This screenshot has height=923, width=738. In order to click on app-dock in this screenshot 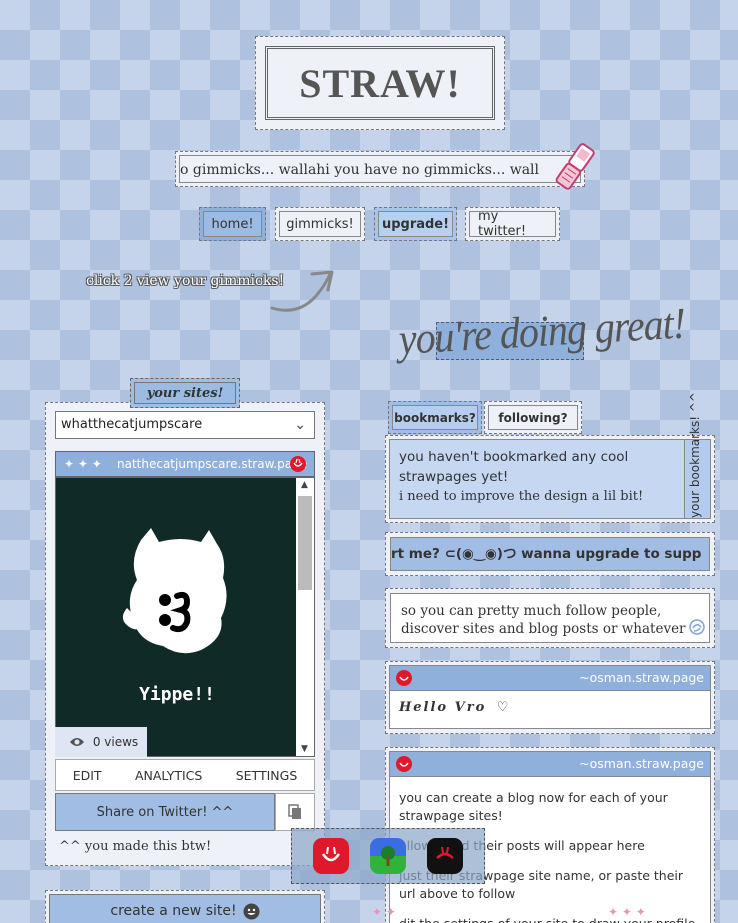, I will do `click(388, 856)`.